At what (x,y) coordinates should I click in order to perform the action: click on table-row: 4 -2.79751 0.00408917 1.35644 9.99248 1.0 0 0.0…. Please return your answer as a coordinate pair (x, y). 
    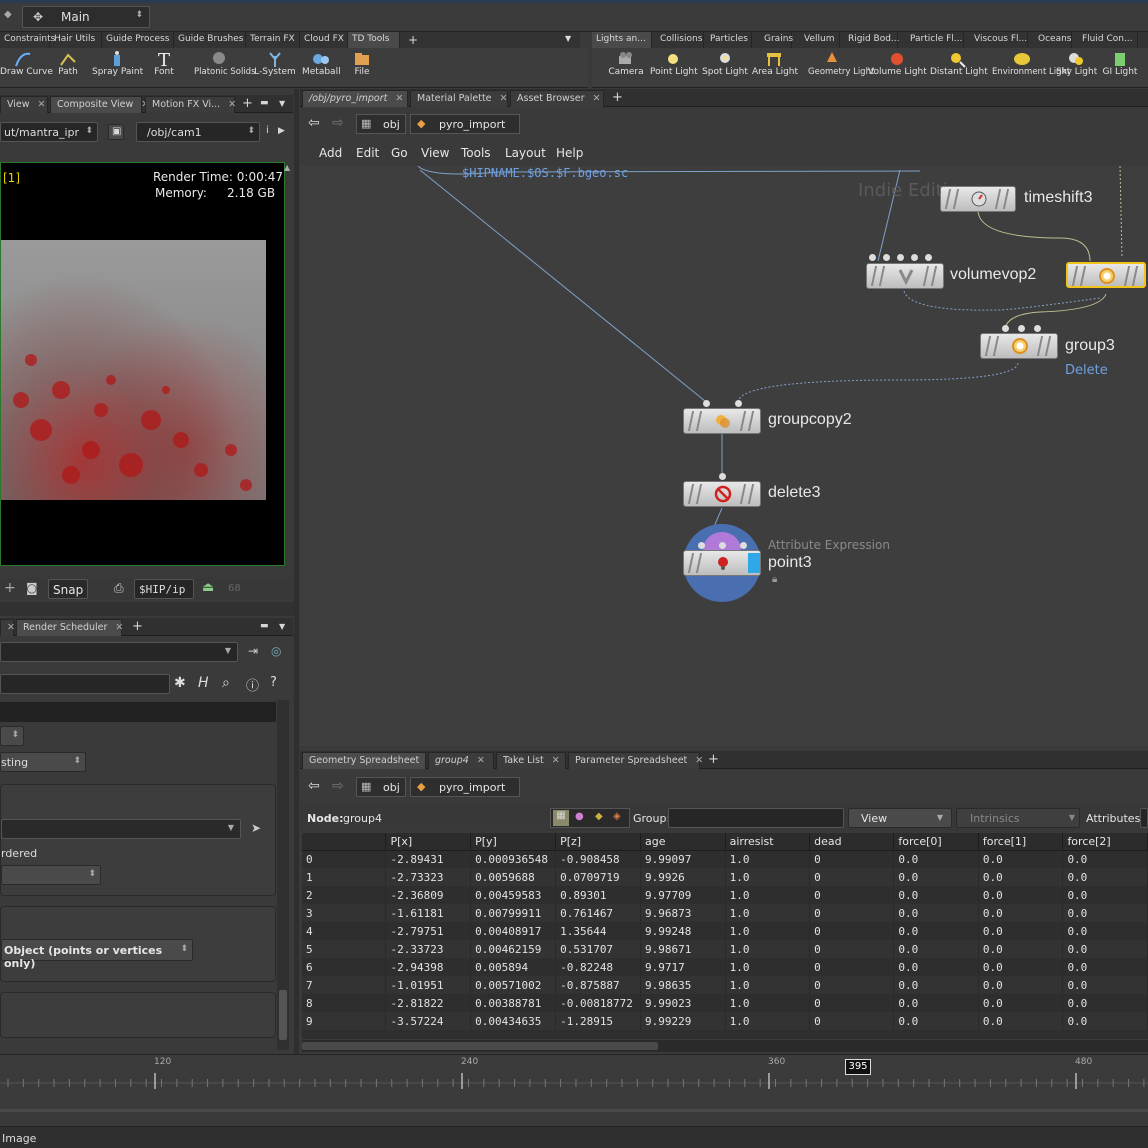
    Looking at the image, I should click on (725, 931).